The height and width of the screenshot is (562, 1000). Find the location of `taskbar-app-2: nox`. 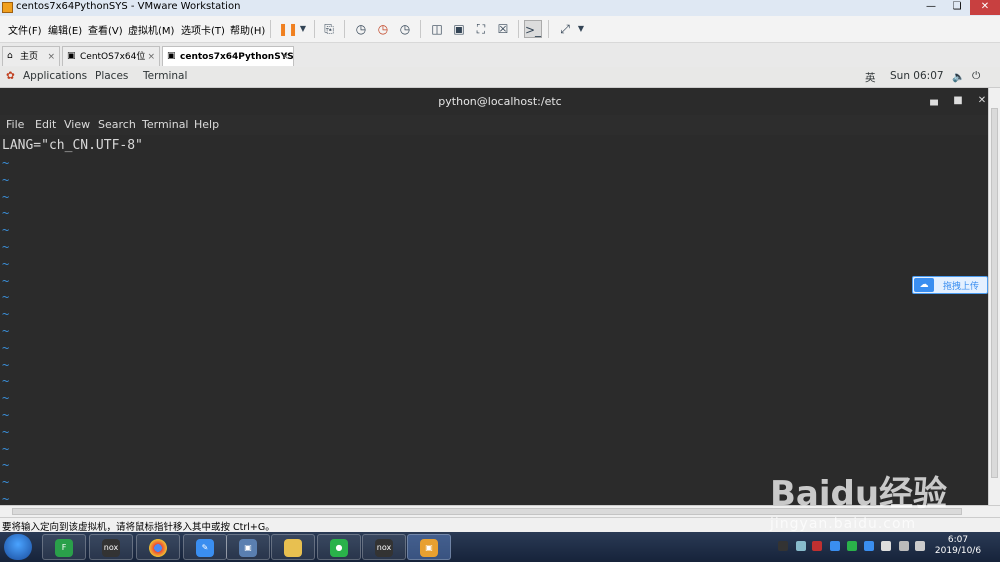

taskbar-app-2: nox is located at coordinates (111, 547).